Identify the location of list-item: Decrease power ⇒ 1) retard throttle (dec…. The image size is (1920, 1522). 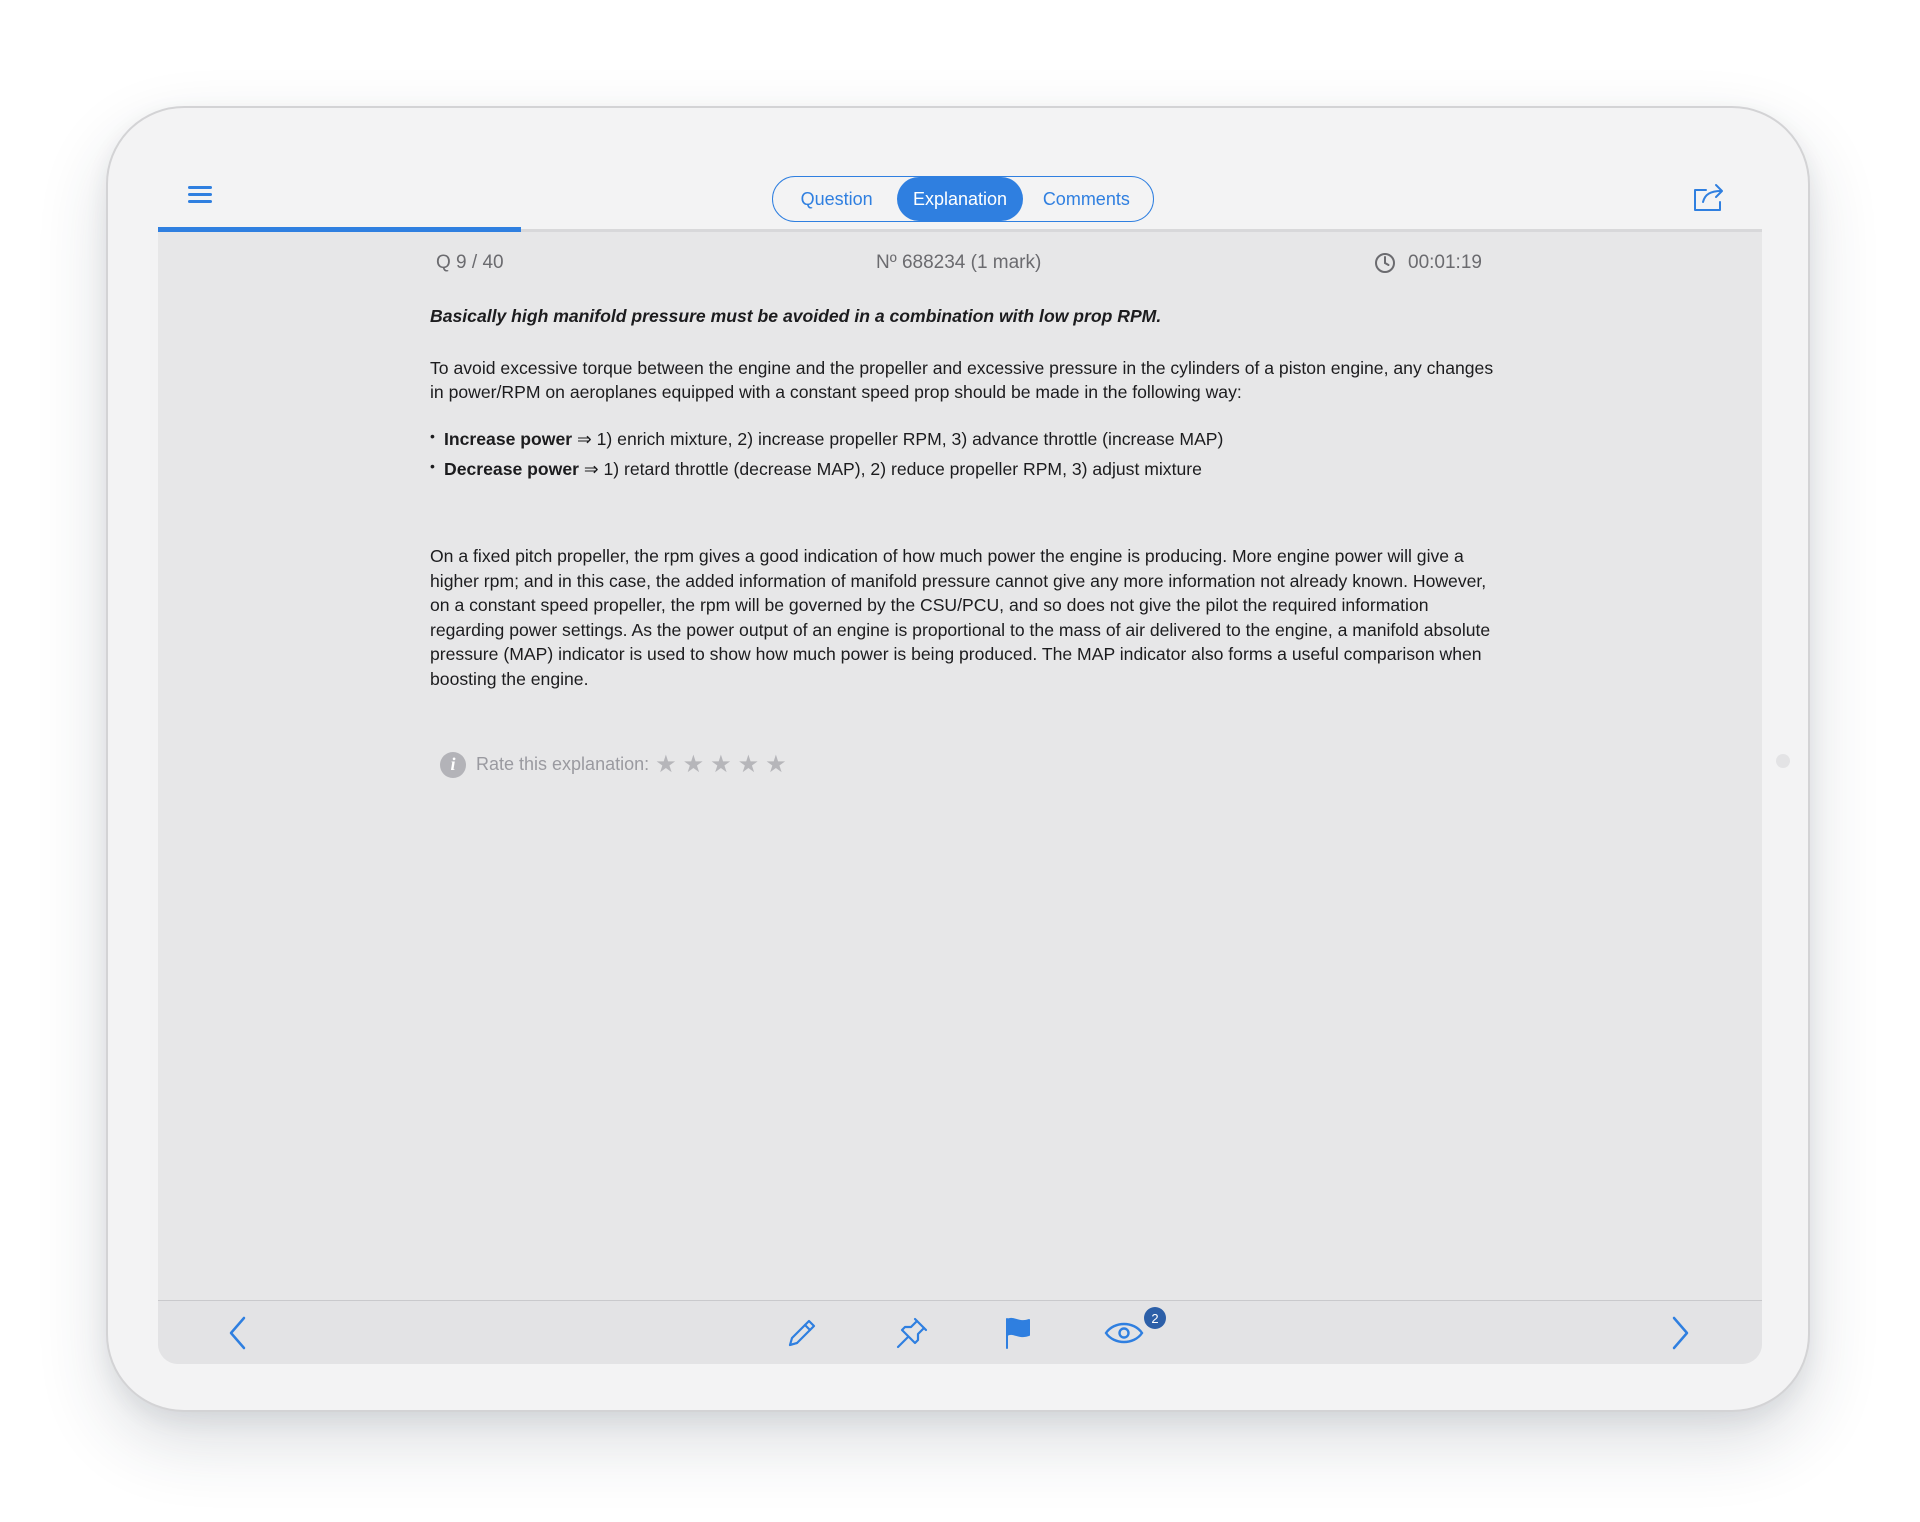
(967, 468).